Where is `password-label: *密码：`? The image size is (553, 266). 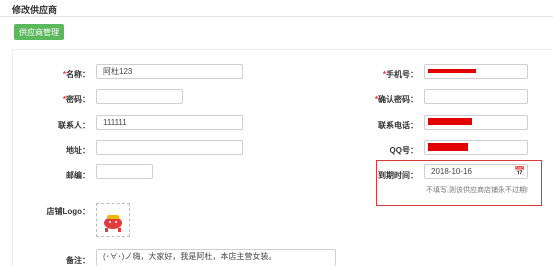 password-label: *密码： is located at coordinates (76, 99).